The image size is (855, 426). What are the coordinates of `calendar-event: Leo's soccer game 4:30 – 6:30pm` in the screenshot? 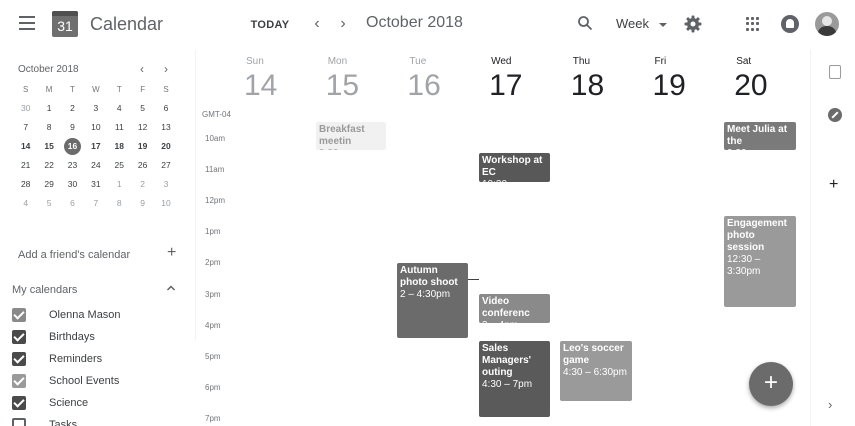 It's located at (596, 371).